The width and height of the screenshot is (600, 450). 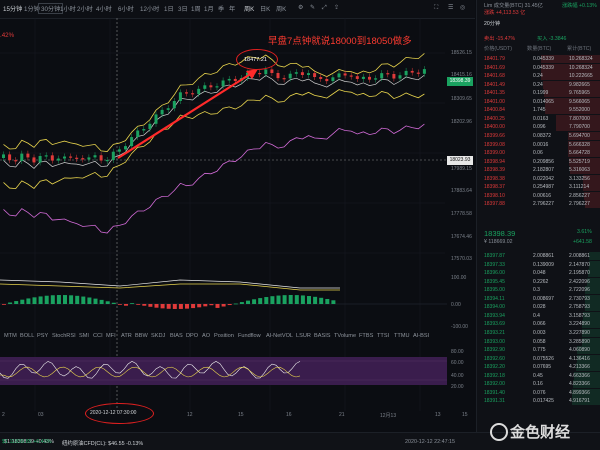 I want to click on depth-interval-select: 20分钟, so click(x=492, y=23).